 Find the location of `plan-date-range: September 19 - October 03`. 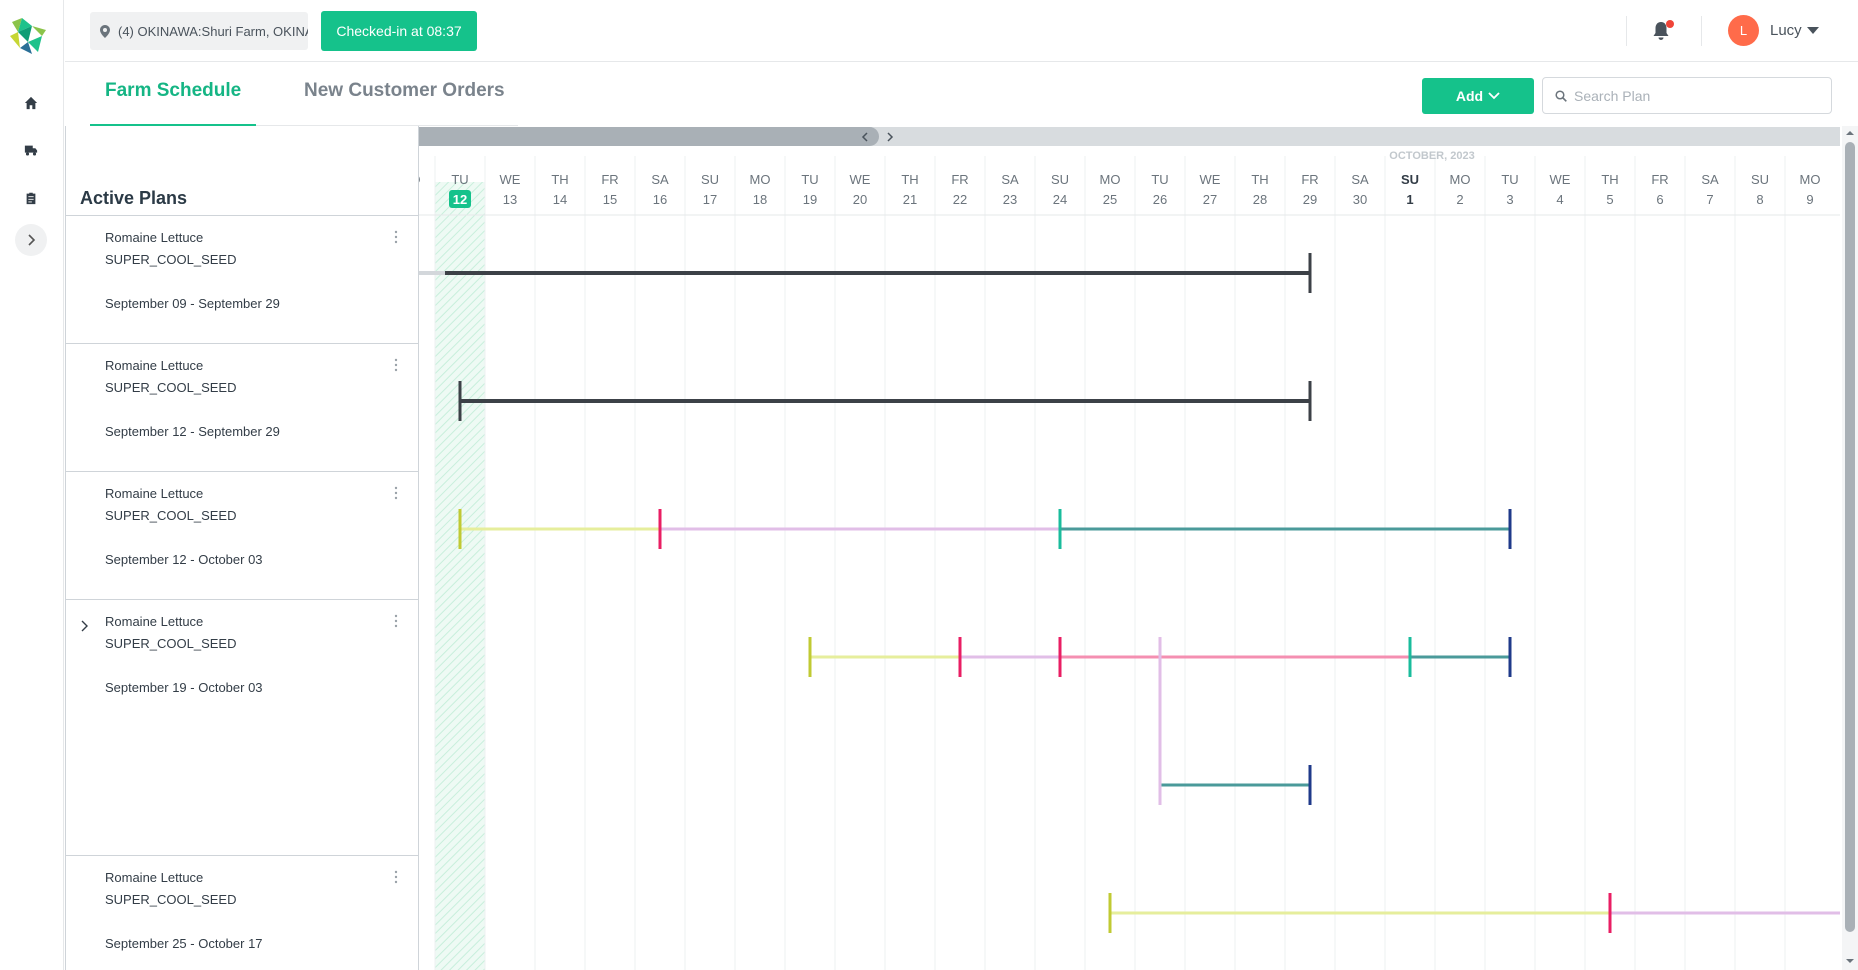

plan-date-range: September 19 - October 03 is located at coordinates (184, 687).